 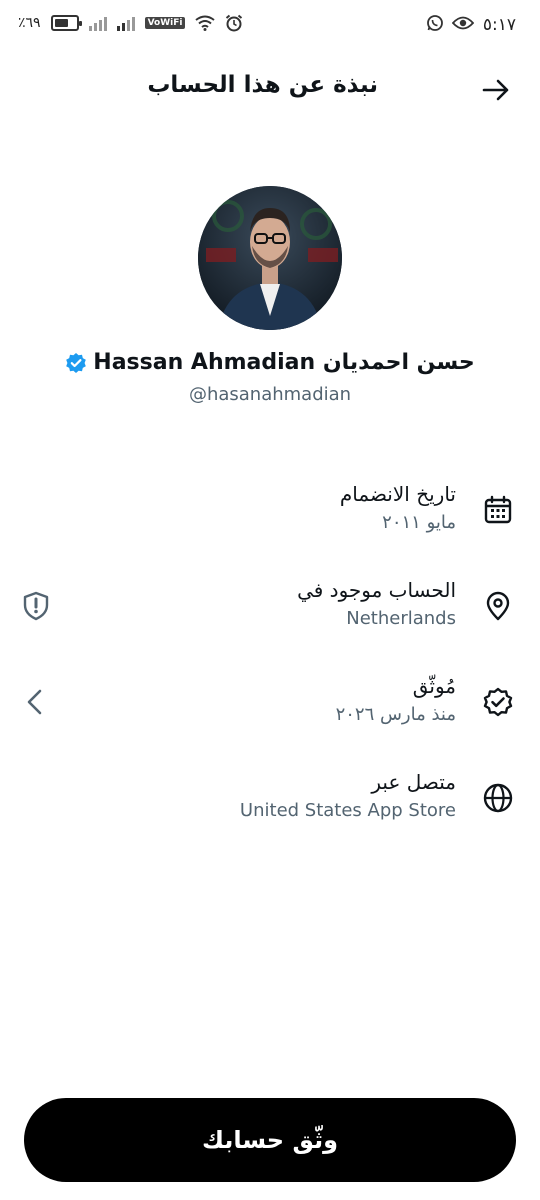 I want to click on avatar-photo, so click(x=270, y=258).